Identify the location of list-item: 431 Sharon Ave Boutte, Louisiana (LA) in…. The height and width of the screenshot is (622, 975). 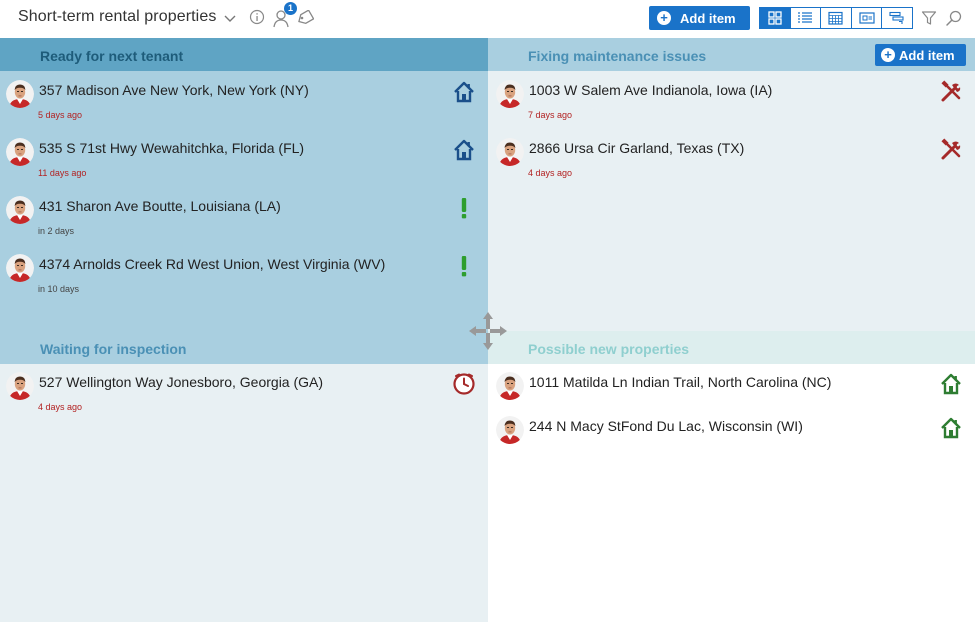
(244, 219).